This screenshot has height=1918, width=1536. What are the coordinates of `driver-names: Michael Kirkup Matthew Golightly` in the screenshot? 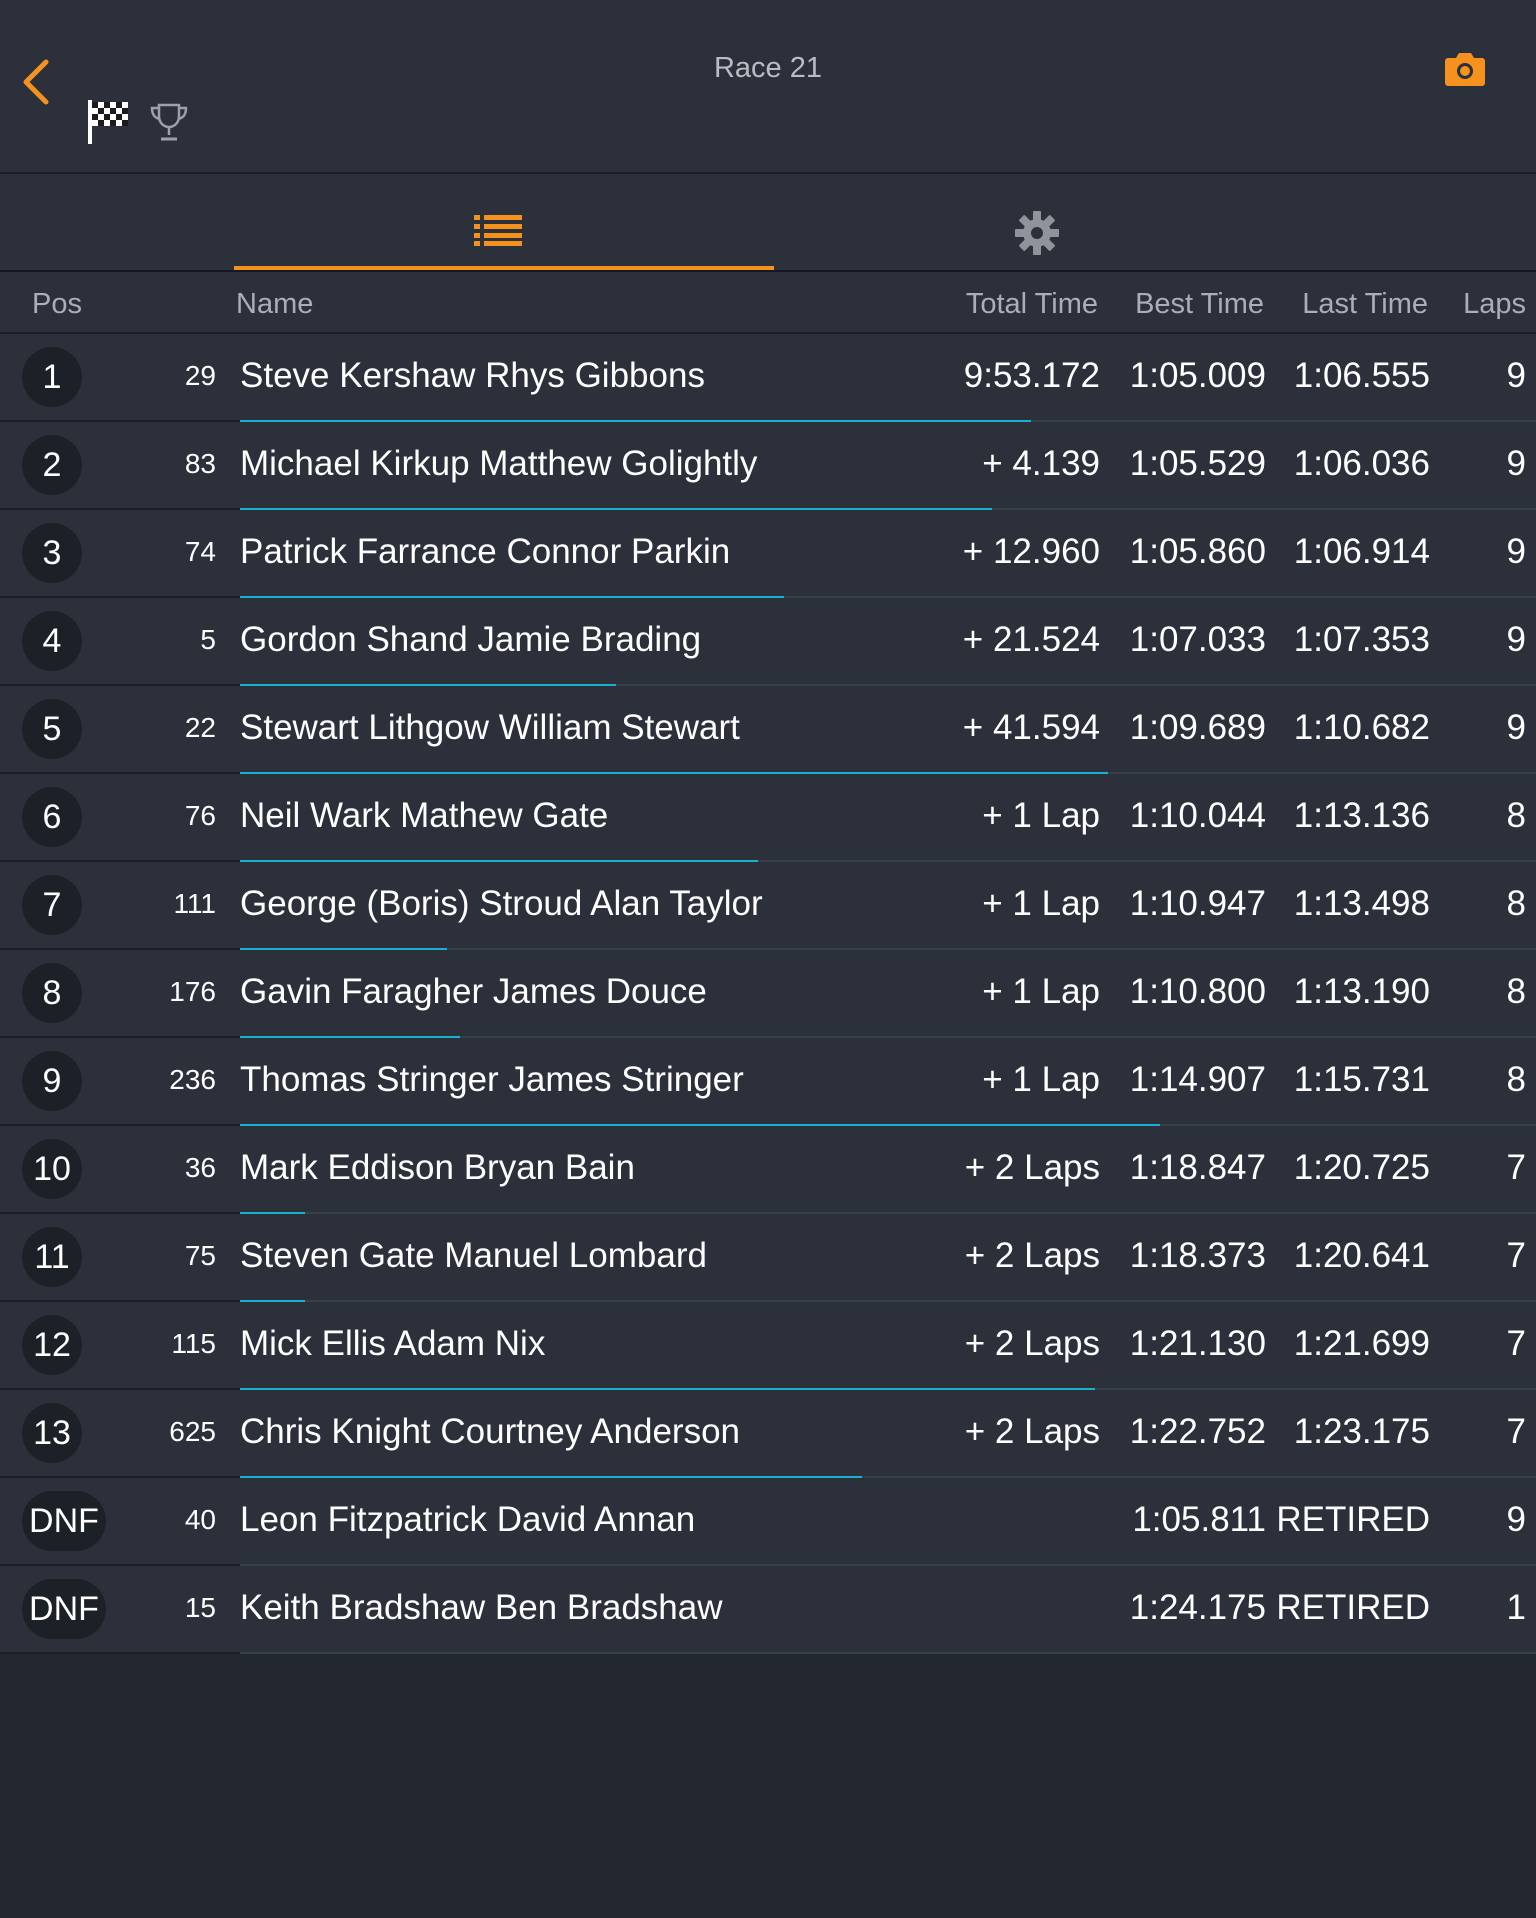 It's located at (499, 463).